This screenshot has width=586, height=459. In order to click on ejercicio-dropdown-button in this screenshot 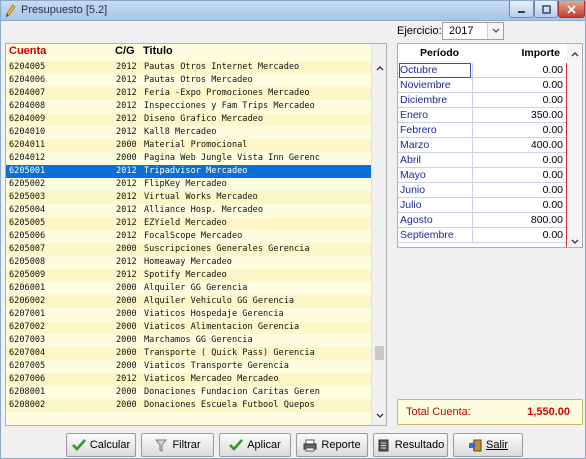, I will do `click(495, 31)`.